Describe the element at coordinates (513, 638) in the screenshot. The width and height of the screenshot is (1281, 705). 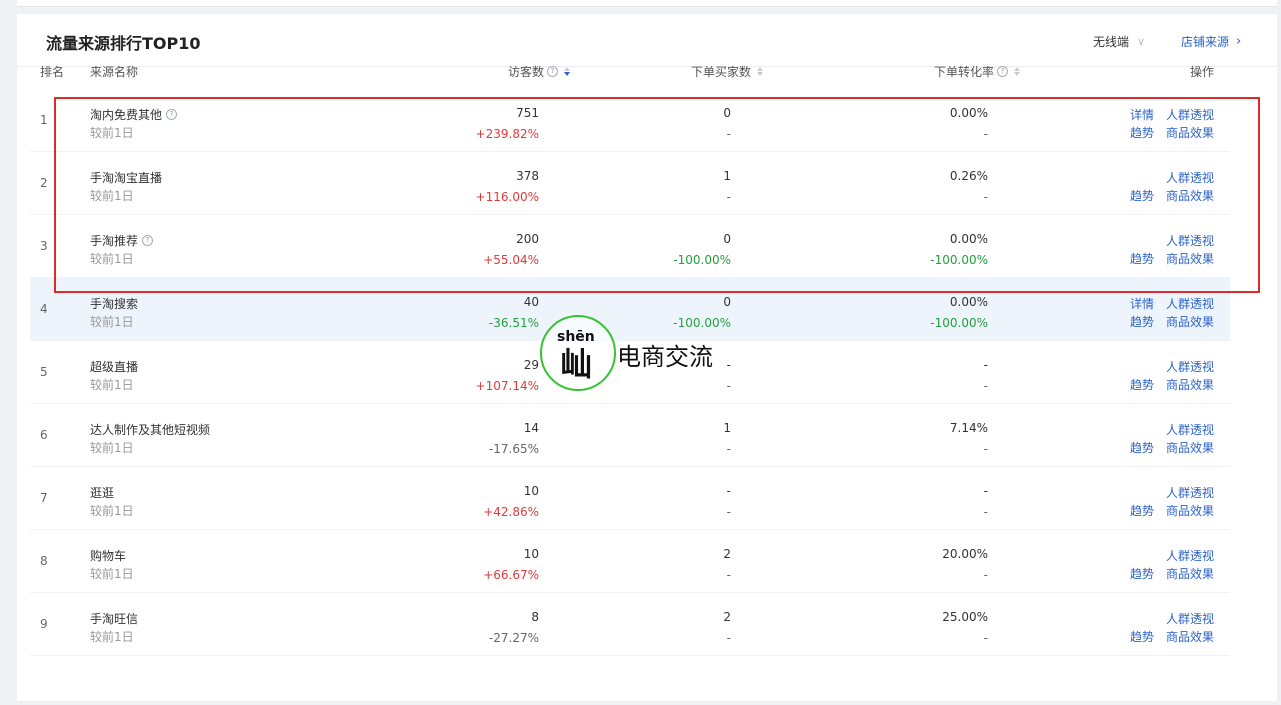
I see `visitors-change: -27.27%` at that location.